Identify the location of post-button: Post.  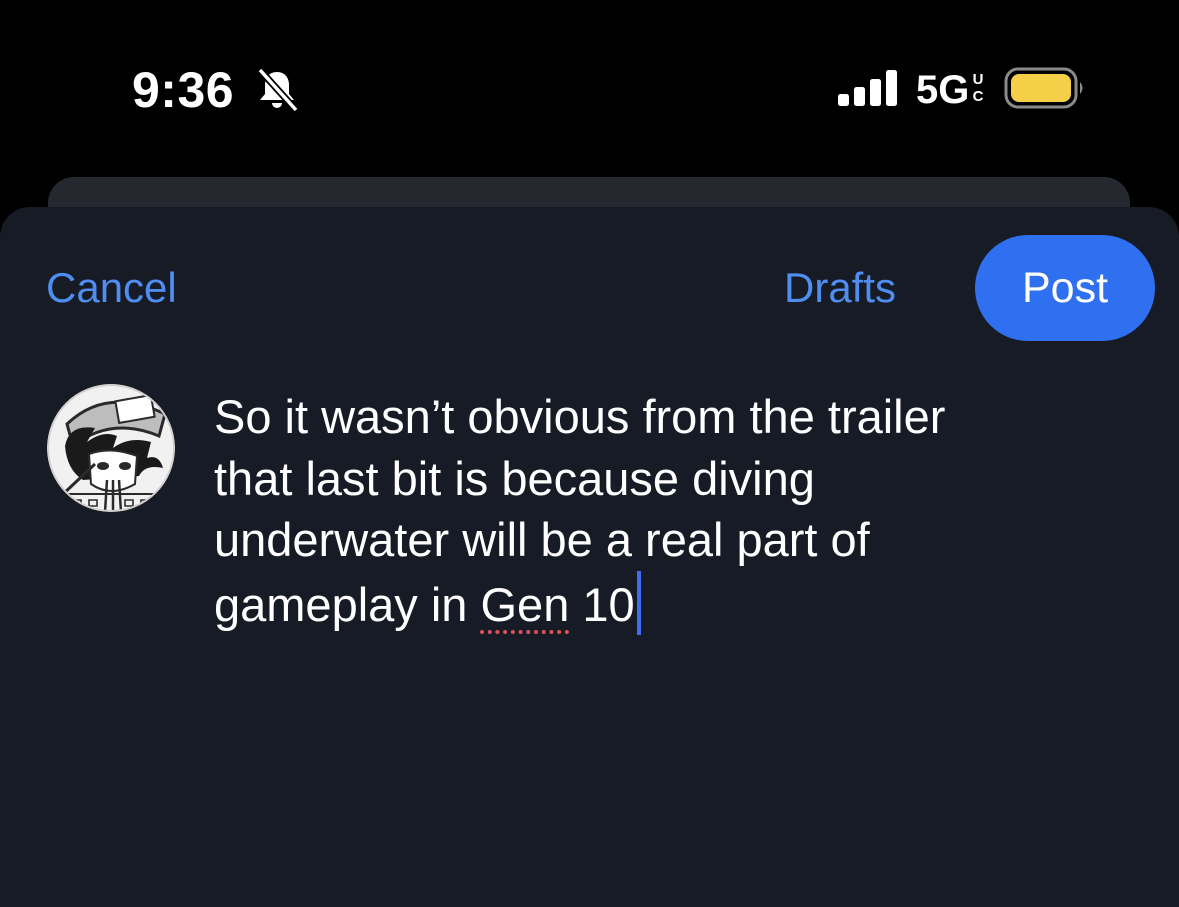
(1065, 288).